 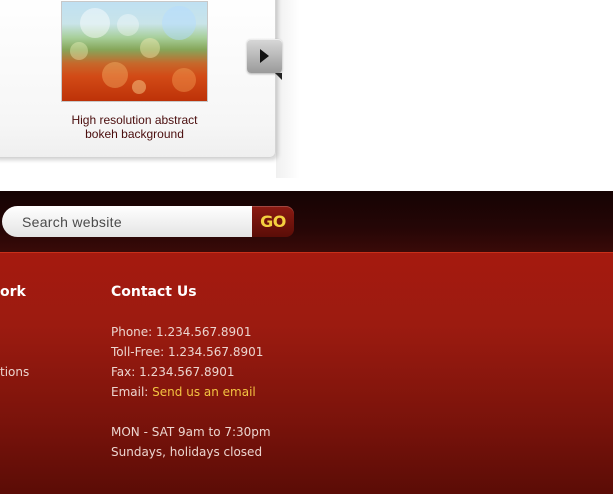 What do you see at coordinates (306, 221) in the screenshot?
I see `search-bar: GO` at bounding box center [306, 221].